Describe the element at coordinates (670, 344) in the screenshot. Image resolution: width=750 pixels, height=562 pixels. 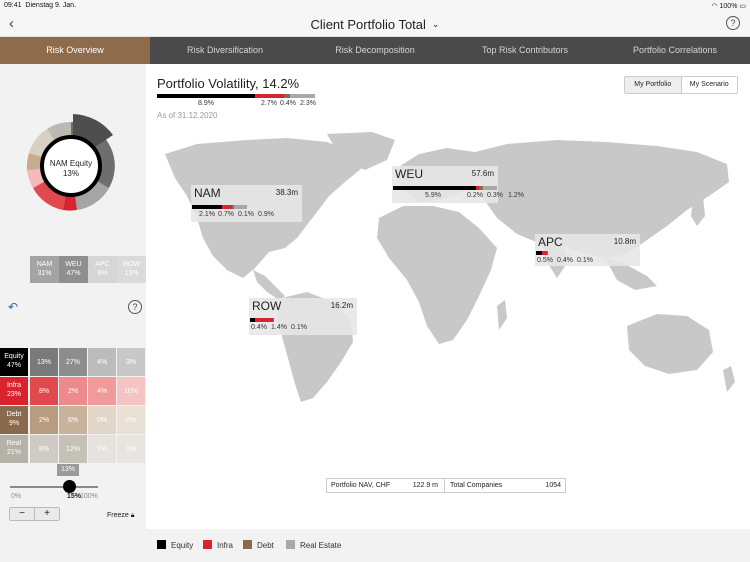
I see `map-australia` at that location.